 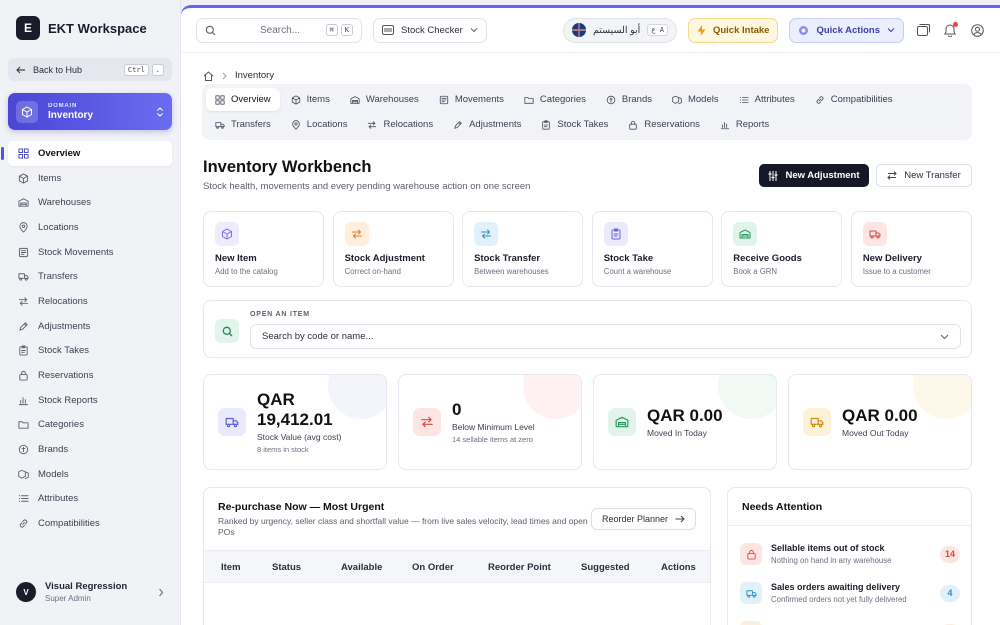 I want to click on action-card-stock-take: Stock Take Count a warehouse, so click(x=652, y=249).